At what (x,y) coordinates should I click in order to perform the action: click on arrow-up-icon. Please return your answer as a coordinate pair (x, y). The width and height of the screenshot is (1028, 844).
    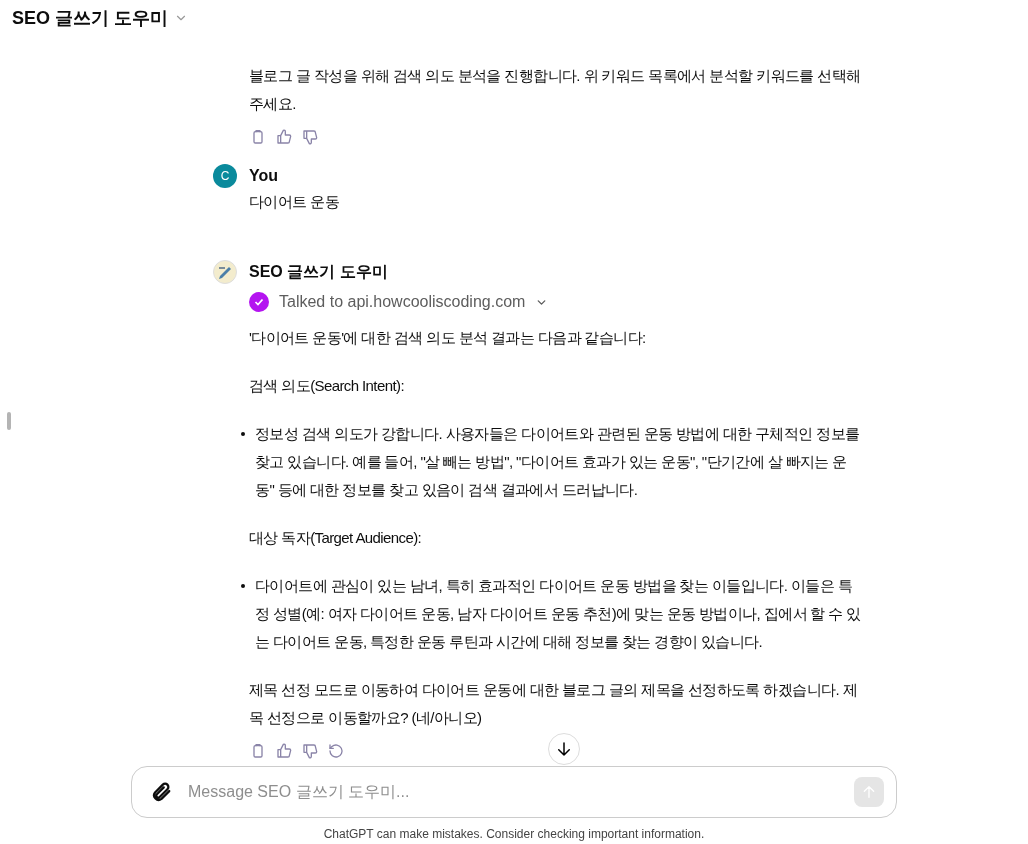
    Looking at the image, I should click on (869, 792).